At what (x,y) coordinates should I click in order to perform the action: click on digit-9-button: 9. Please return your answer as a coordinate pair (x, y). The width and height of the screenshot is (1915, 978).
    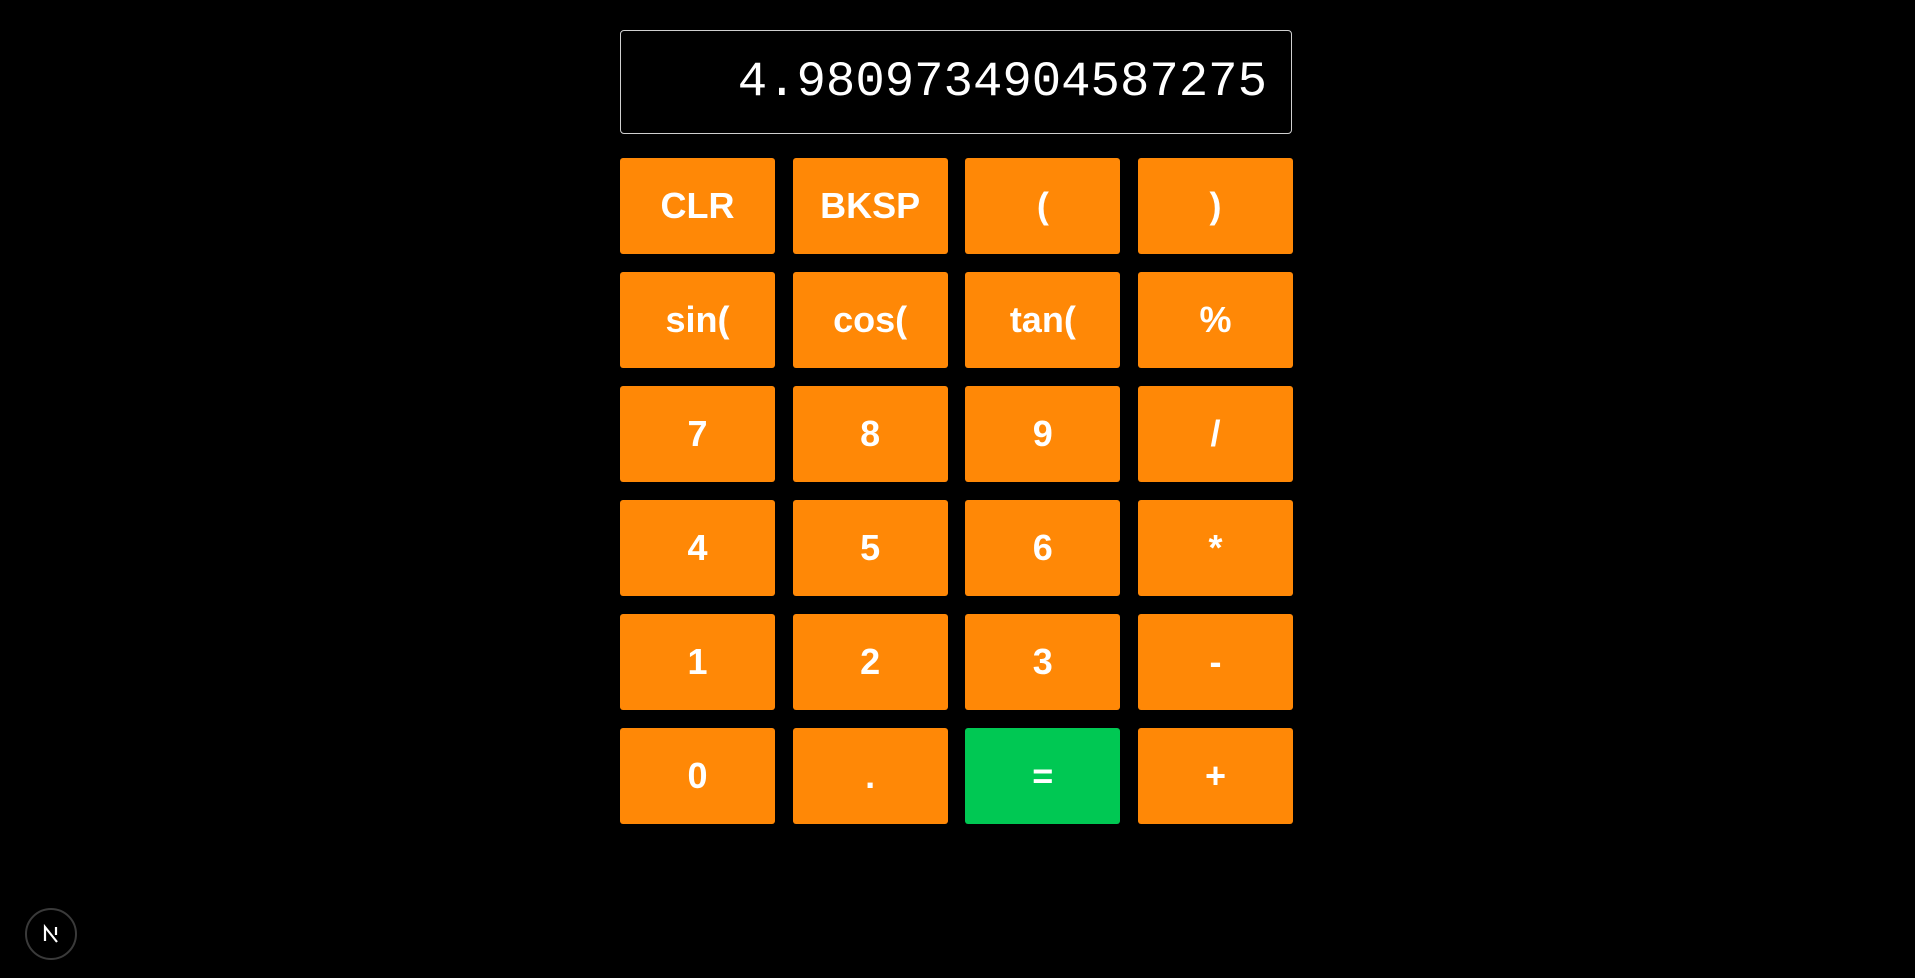
    Looking at the image, I should click on (1043, 434).